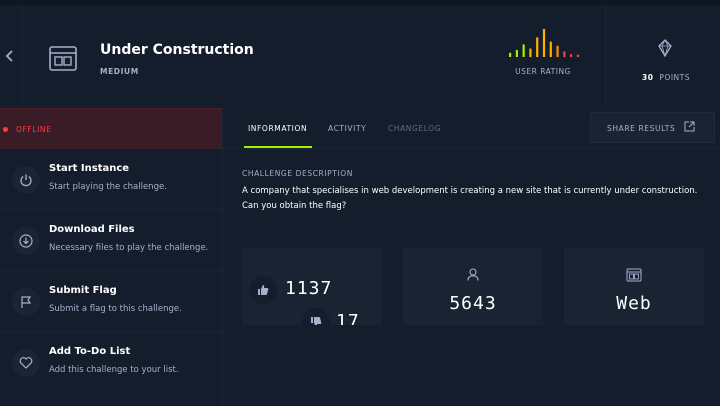  I want to click on side-item-subtitle: Submit a flag to this challenge., so click(115, 309).